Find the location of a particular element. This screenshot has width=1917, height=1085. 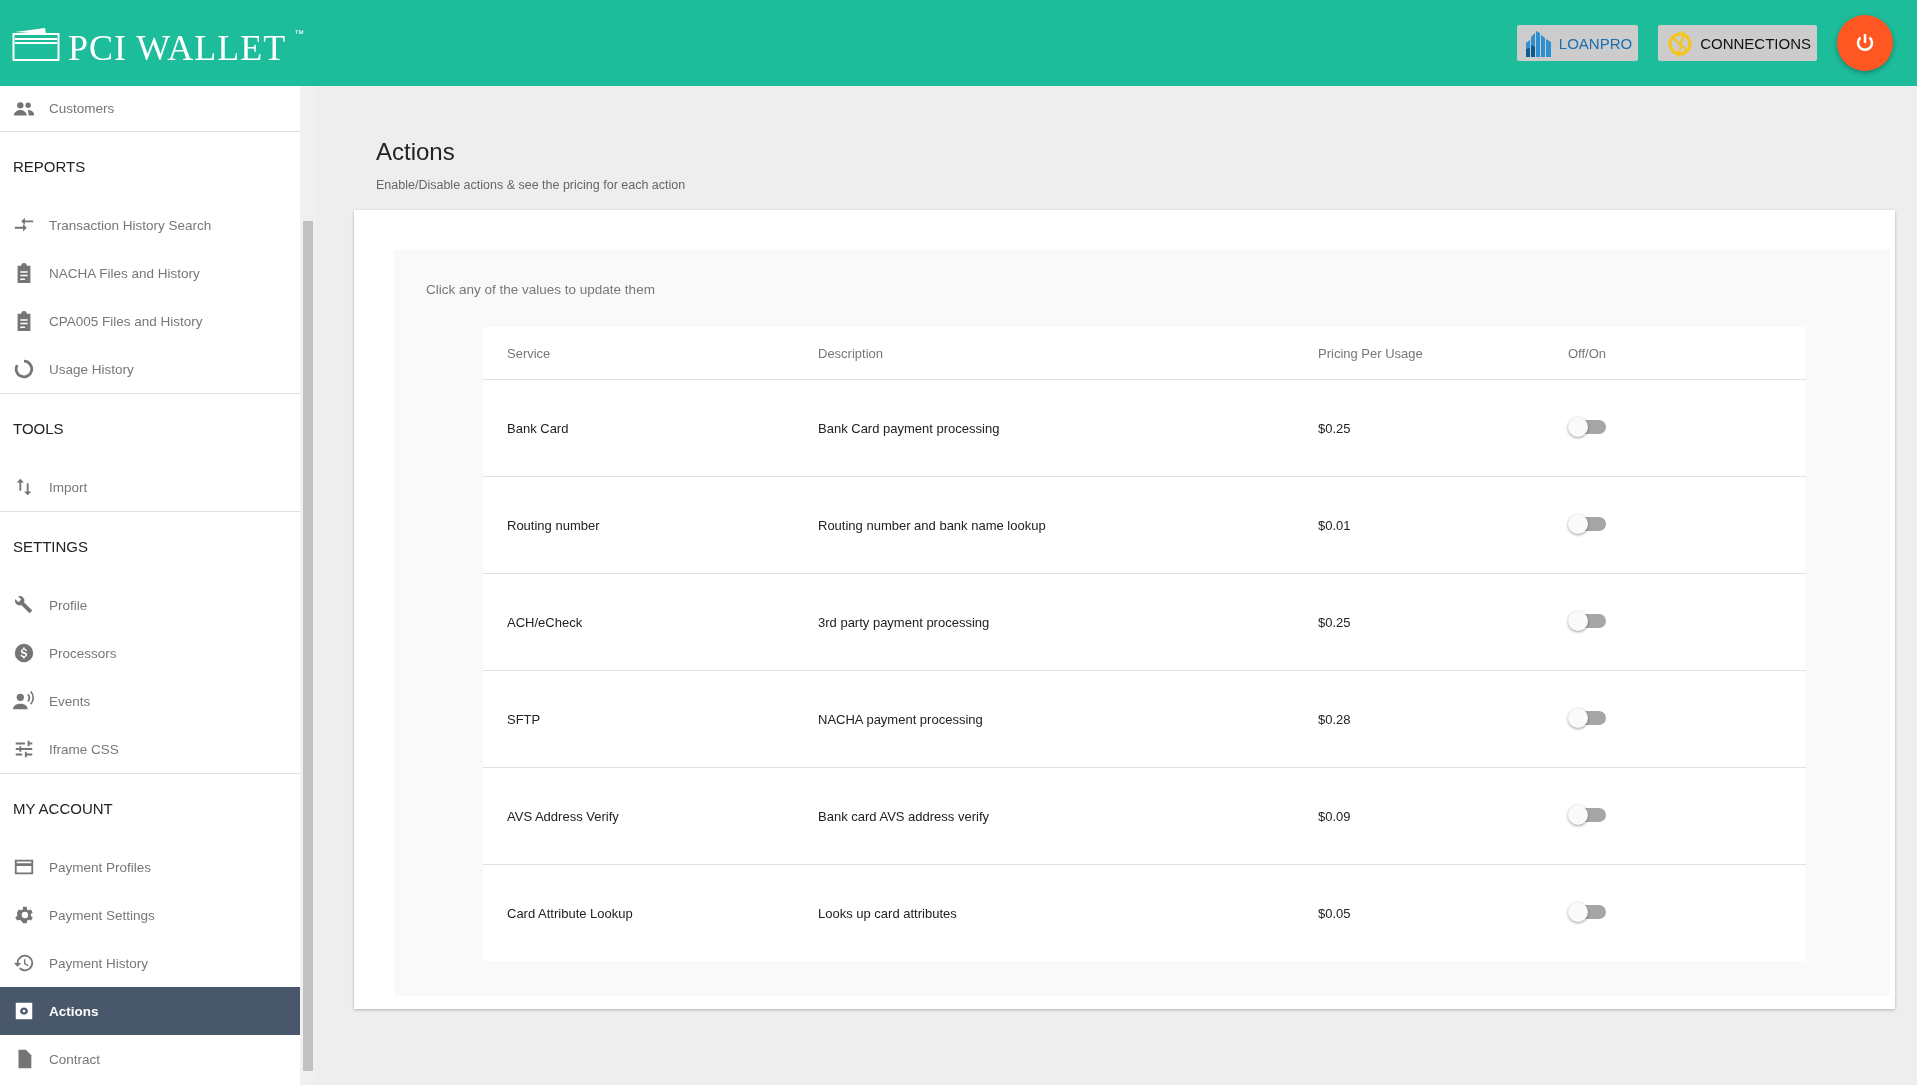

wallet-logo-icon is located at coordinates (36, 44).